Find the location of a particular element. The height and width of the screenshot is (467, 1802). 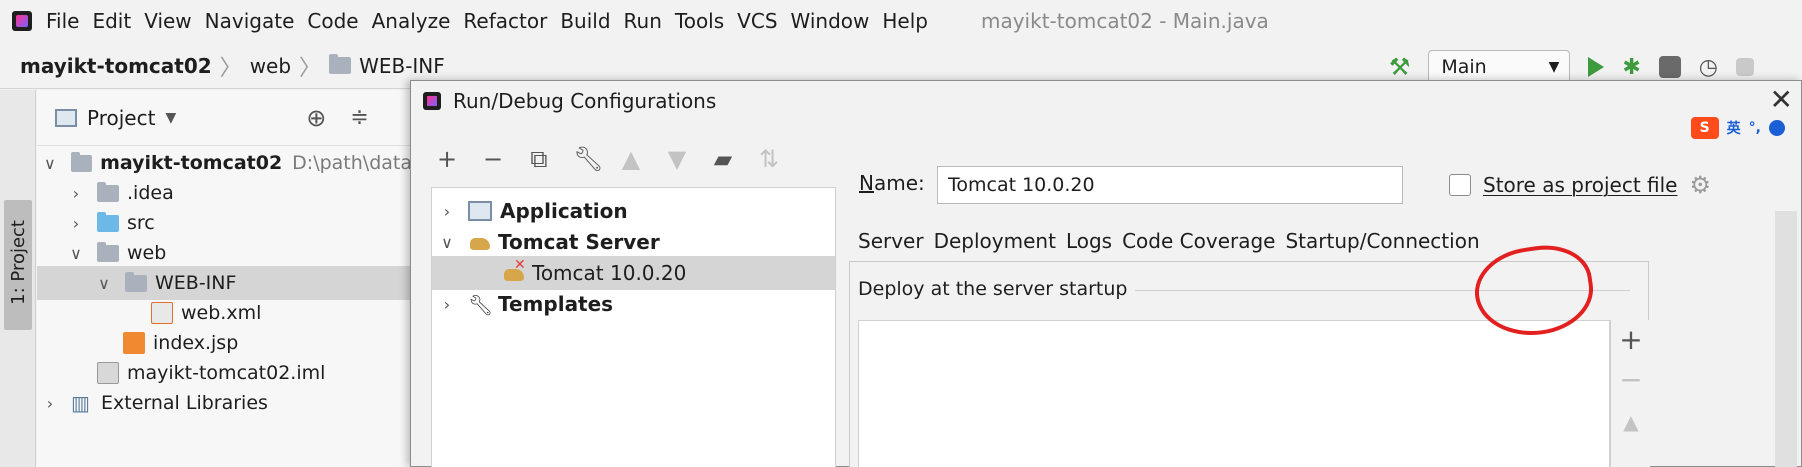

module-folder-icon is located at coordinates (81, 161).